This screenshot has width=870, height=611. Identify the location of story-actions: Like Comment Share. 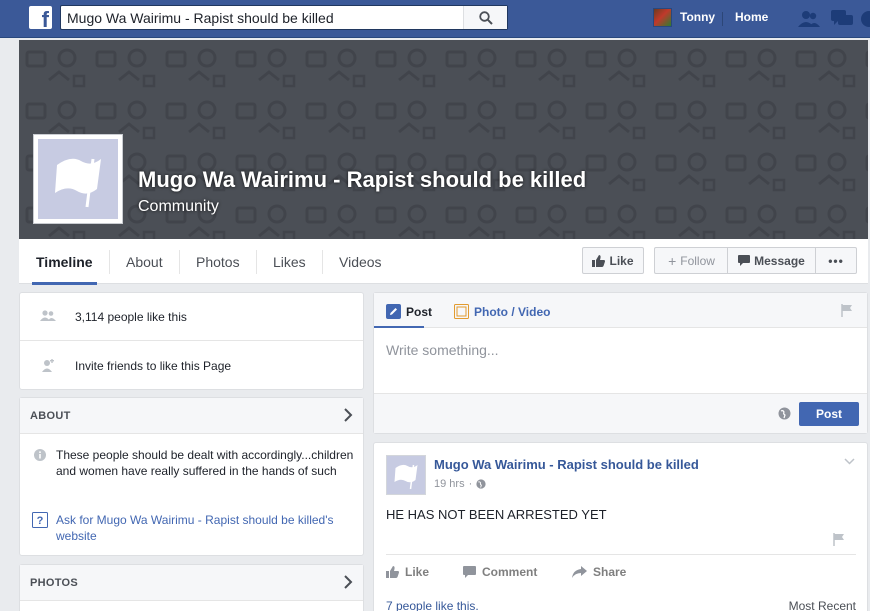
(621, 570).